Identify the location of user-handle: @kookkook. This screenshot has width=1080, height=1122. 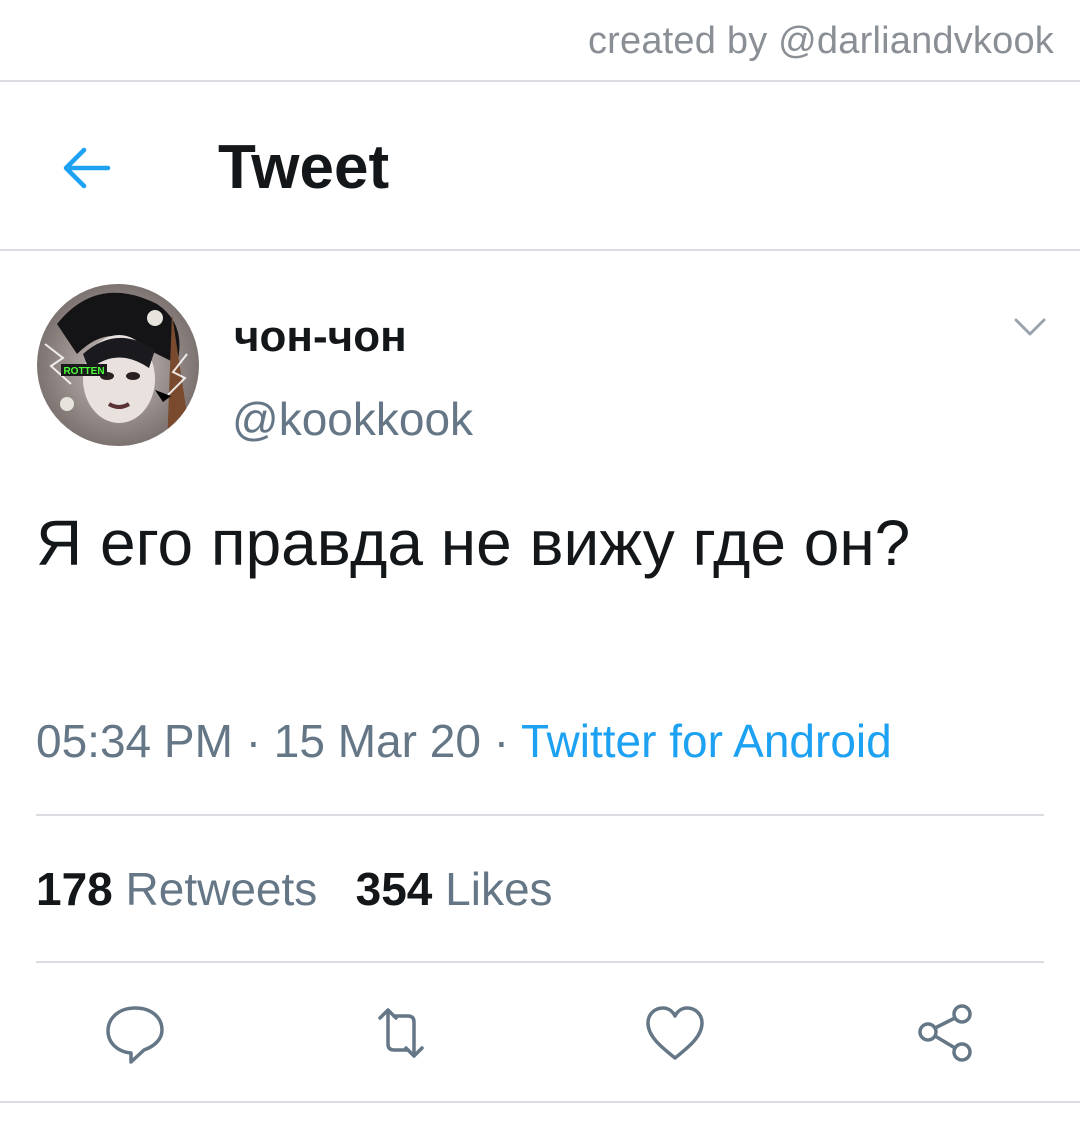
(352, 419).